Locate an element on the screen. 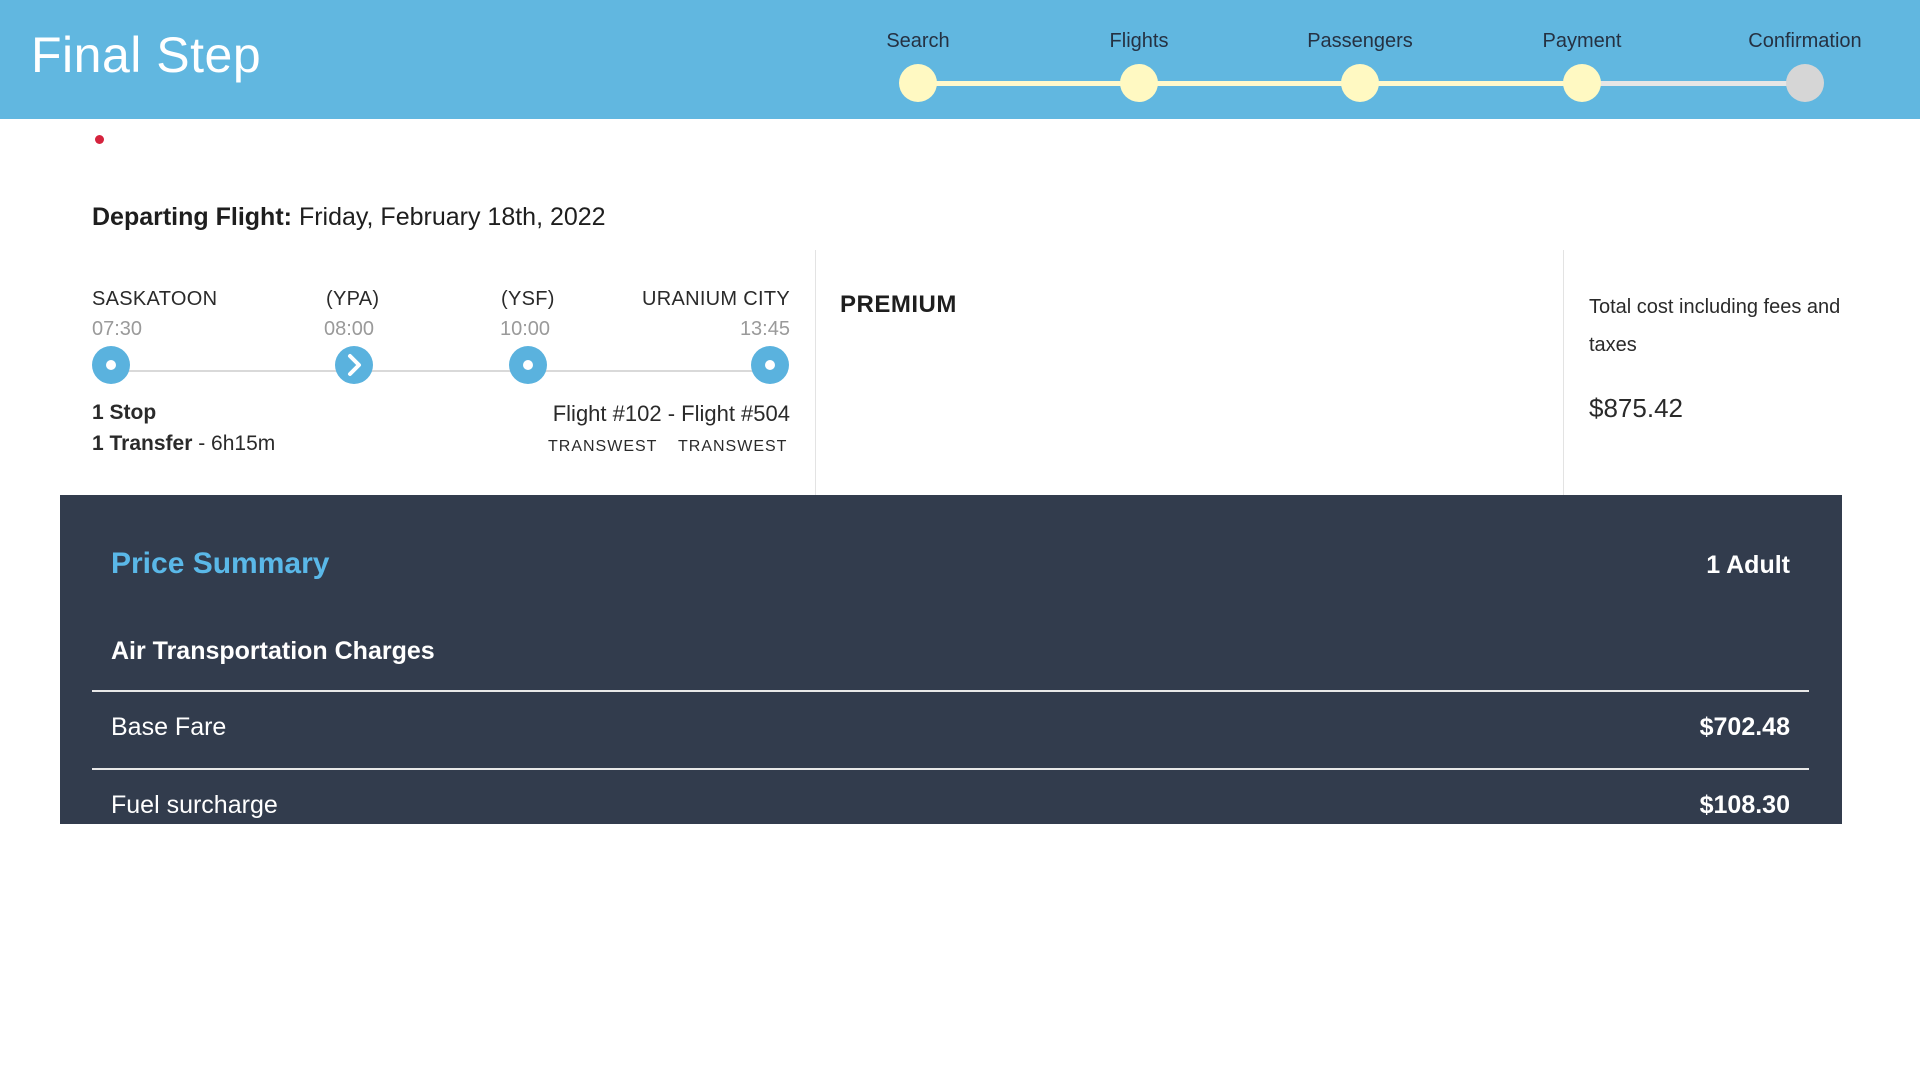 The width and height of the screenshot is (1920, 1080). stop-time-ysf: 10:00 is located at coordinates (525, 329).